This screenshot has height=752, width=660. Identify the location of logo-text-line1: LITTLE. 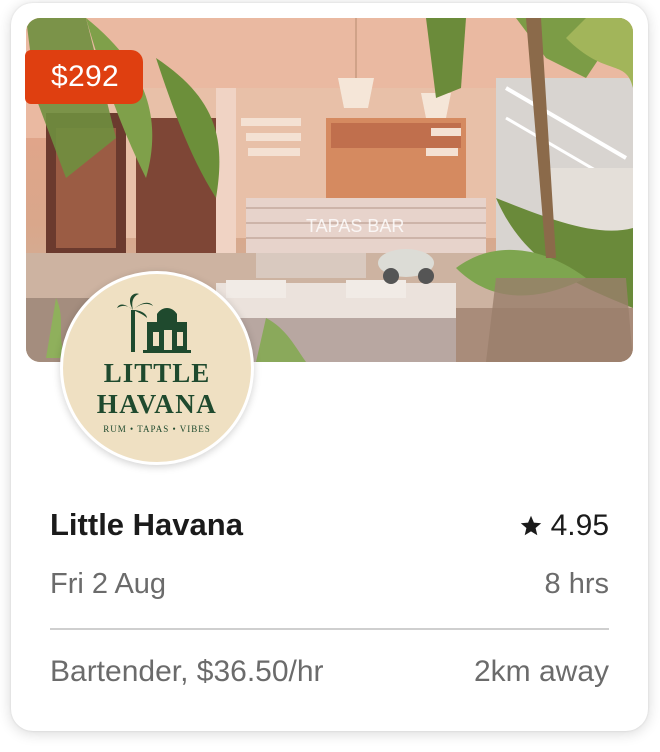
(157, 373).